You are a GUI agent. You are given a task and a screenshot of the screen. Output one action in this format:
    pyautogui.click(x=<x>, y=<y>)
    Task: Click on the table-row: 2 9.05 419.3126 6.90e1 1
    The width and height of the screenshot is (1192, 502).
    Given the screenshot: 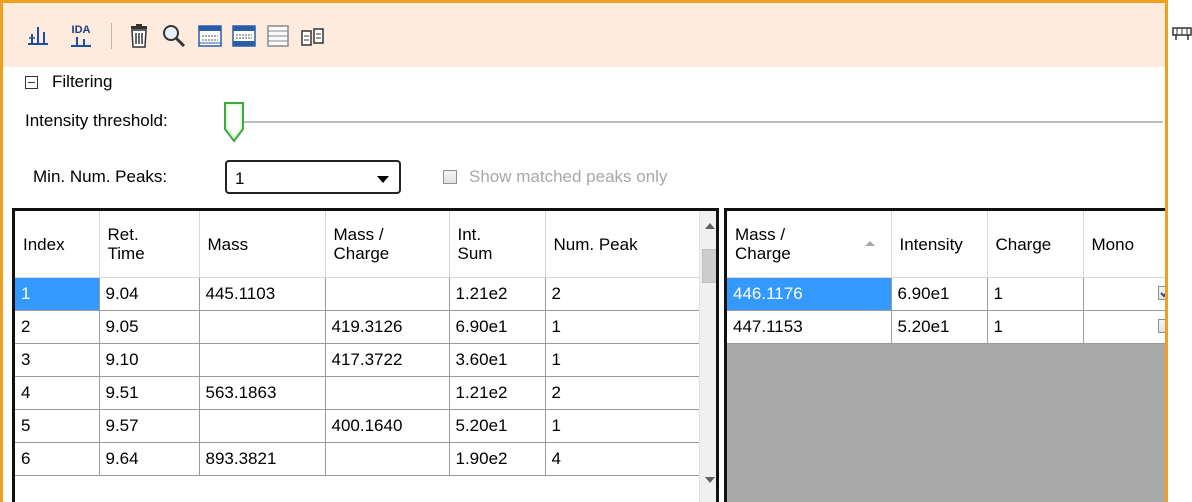 What is the action you would take?
    pyautogui.click(x=357, y=327)
    